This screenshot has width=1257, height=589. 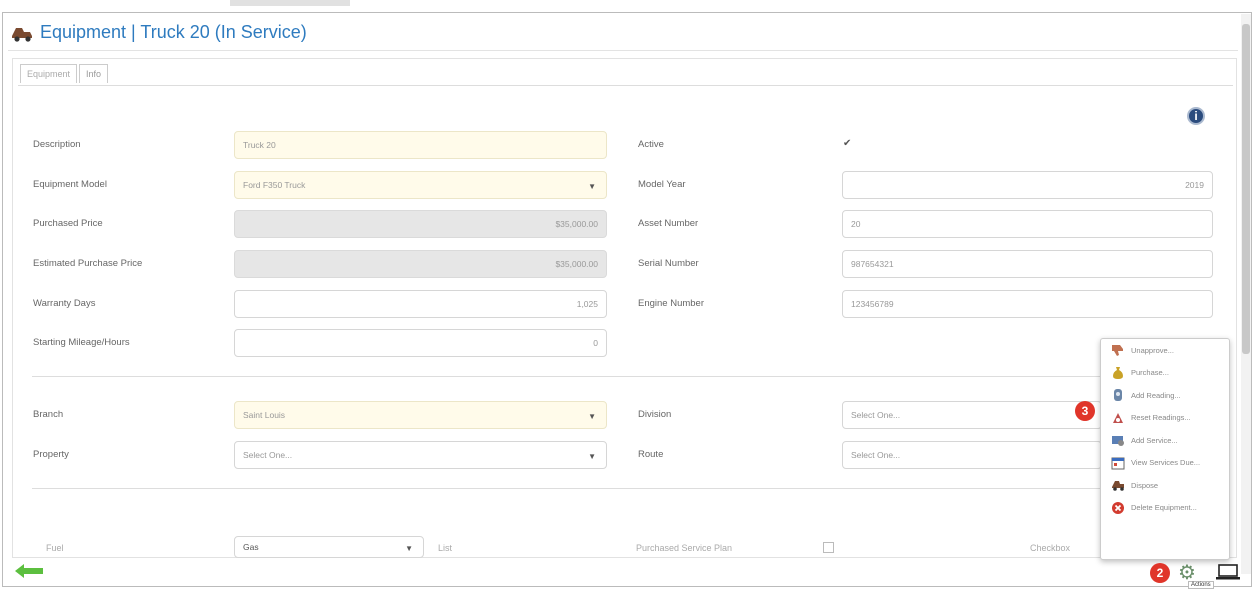 I want to click on engine-number-input: 123456789, so click(x=1027, y=304).